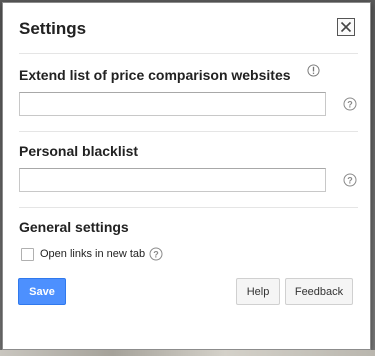 The image size is (375, 356). I want to click on dialog-title: Settings, so click(53, 28).